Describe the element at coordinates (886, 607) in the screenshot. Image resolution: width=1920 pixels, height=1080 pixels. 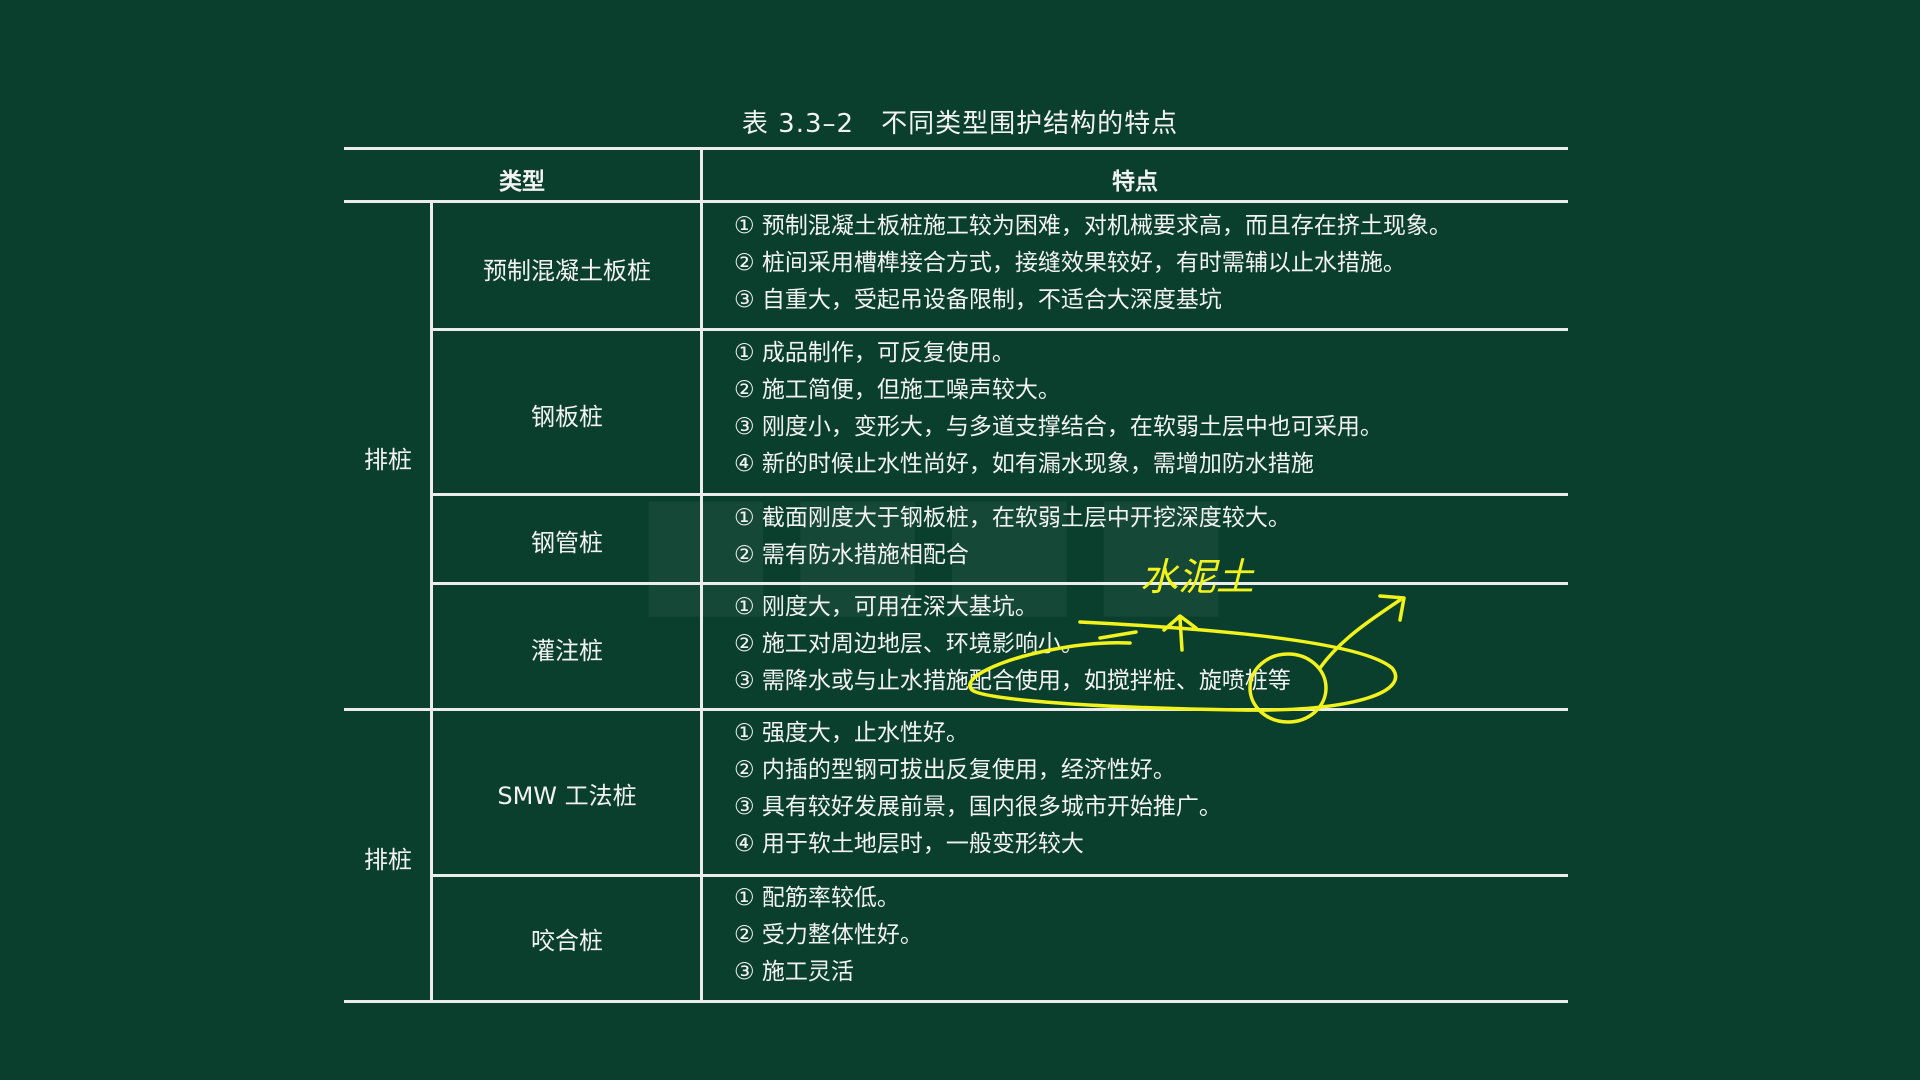
I see `feature-item: ① 刚度大，可用在深大基坑。` at that location.